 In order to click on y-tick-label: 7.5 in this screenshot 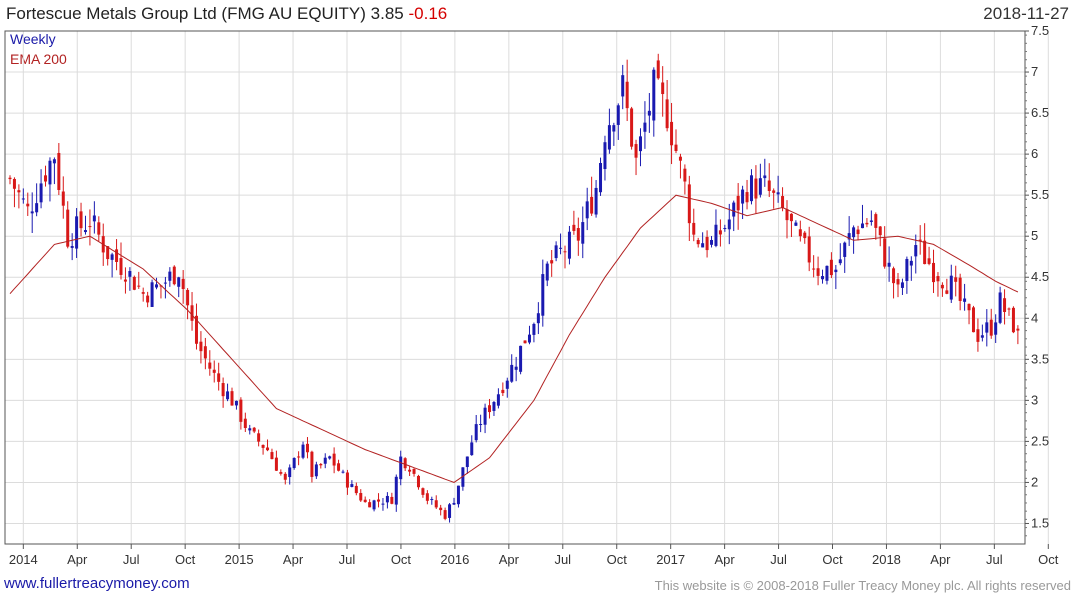, I will do `click(1040, 30)`.